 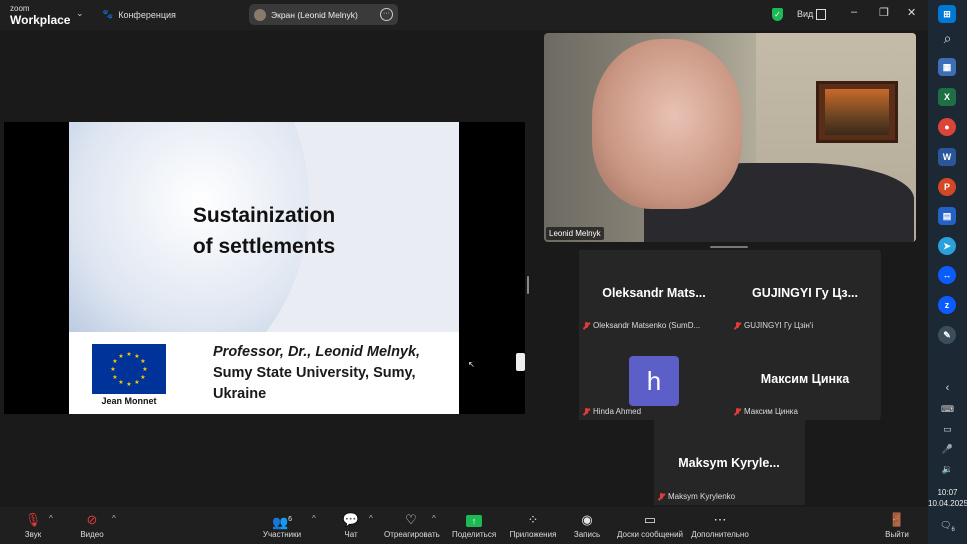 I want to click on participant-label: Hinda Ahmed, so click(x=612, y=411).